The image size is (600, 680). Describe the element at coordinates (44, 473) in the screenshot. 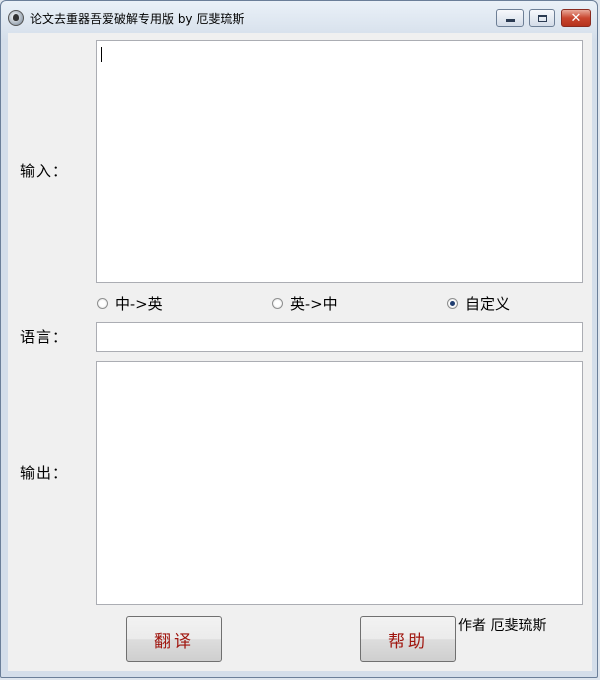

I see `output-label: 输出：` at that location.